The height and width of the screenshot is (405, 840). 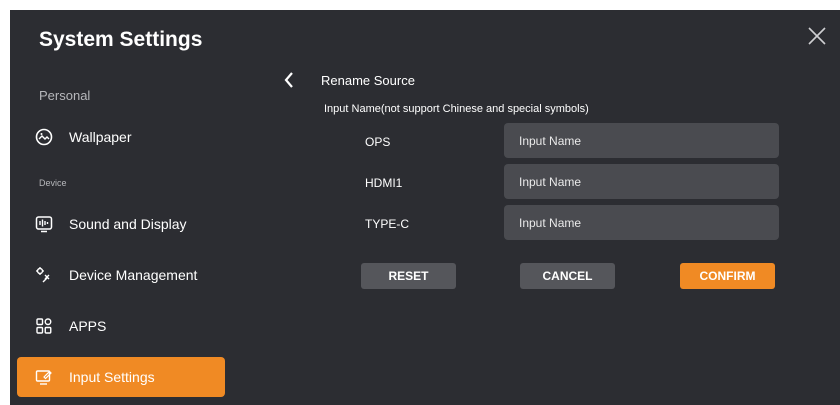 What do you see at coordinates (44, 275) in the screenshot?
I see `device-management-icon` at bounding box center [44, 275].